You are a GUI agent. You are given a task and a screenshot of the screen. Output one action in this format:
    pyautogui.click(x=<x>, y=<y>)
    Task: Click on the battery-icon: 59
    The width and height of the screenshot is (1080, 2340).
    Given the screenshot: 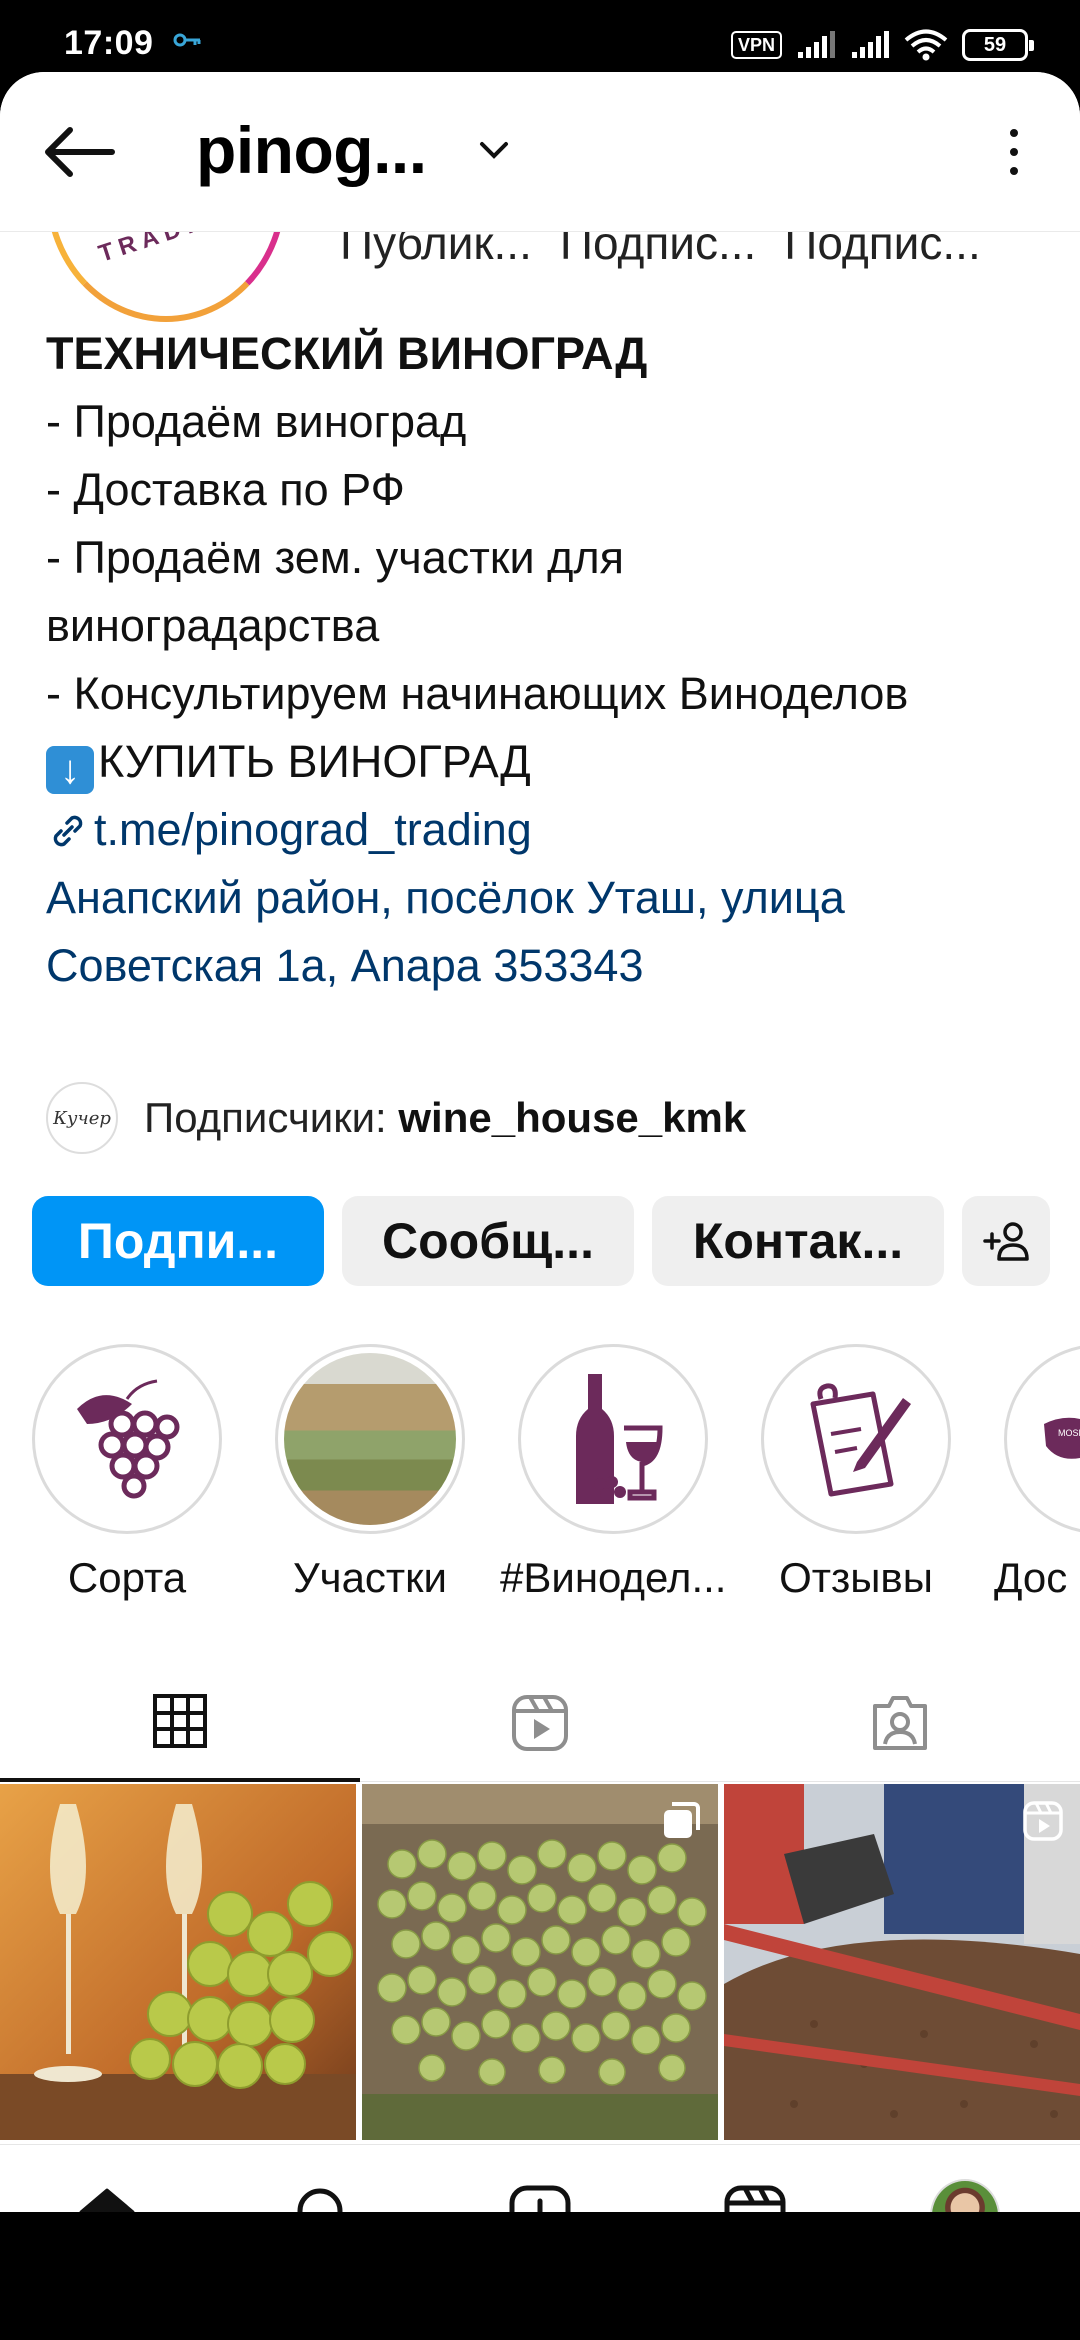 What is the action you would take?
    pyautogui.click(x=998, y=45)
    